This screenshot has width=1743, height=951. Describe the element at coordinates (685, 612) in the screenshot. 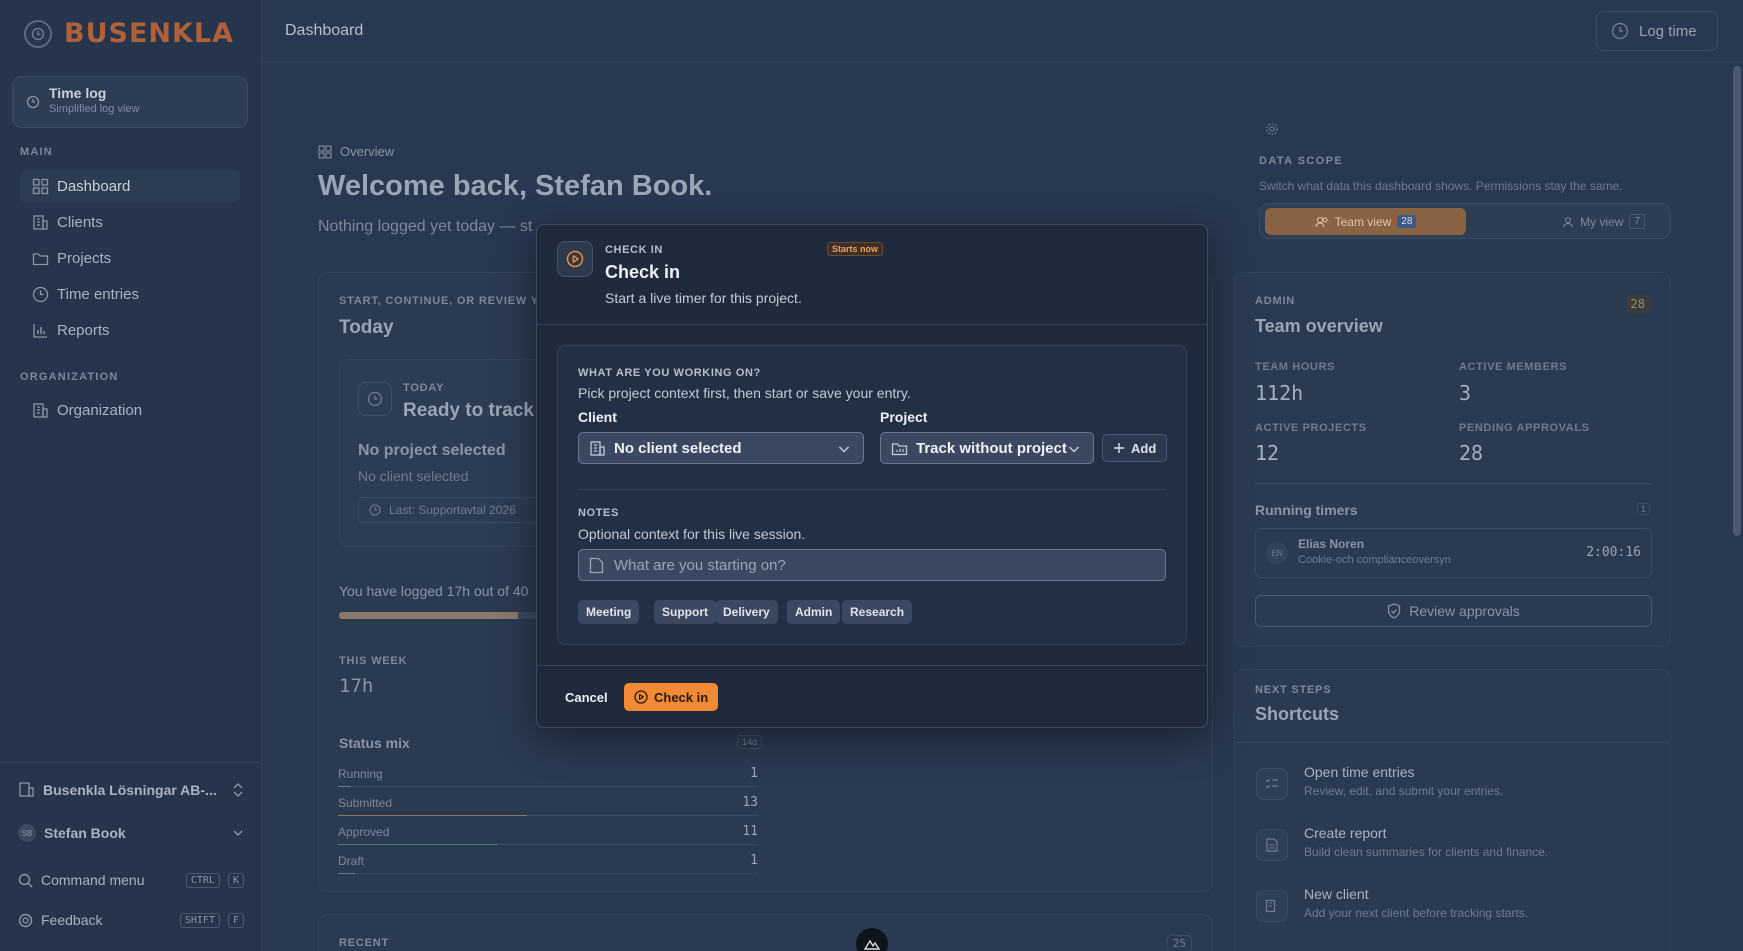

I see `tag-chip-support: Support` at that location.